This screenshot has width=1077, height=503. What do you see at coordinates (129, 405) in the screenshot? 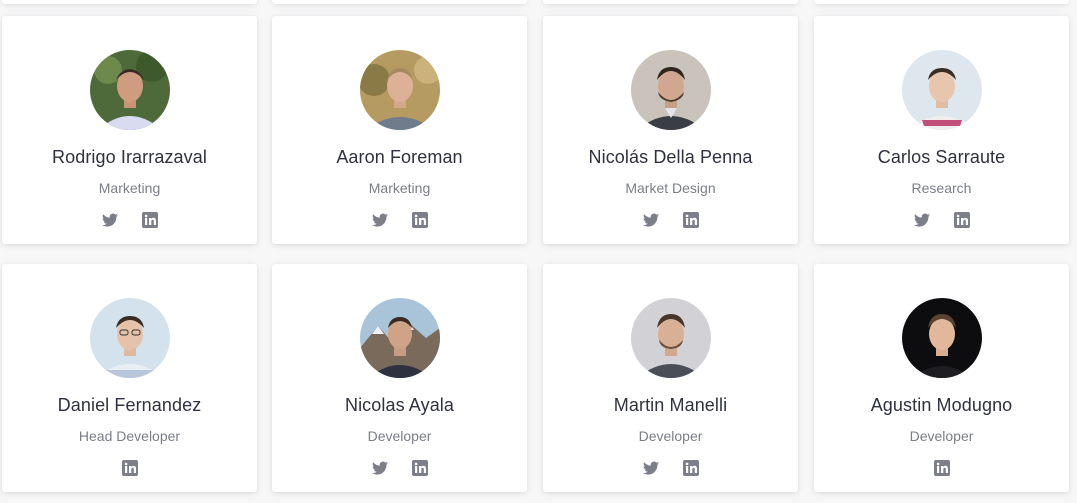
I see `member-name: Daniel Fernandez` at bounding box center [129, 405].